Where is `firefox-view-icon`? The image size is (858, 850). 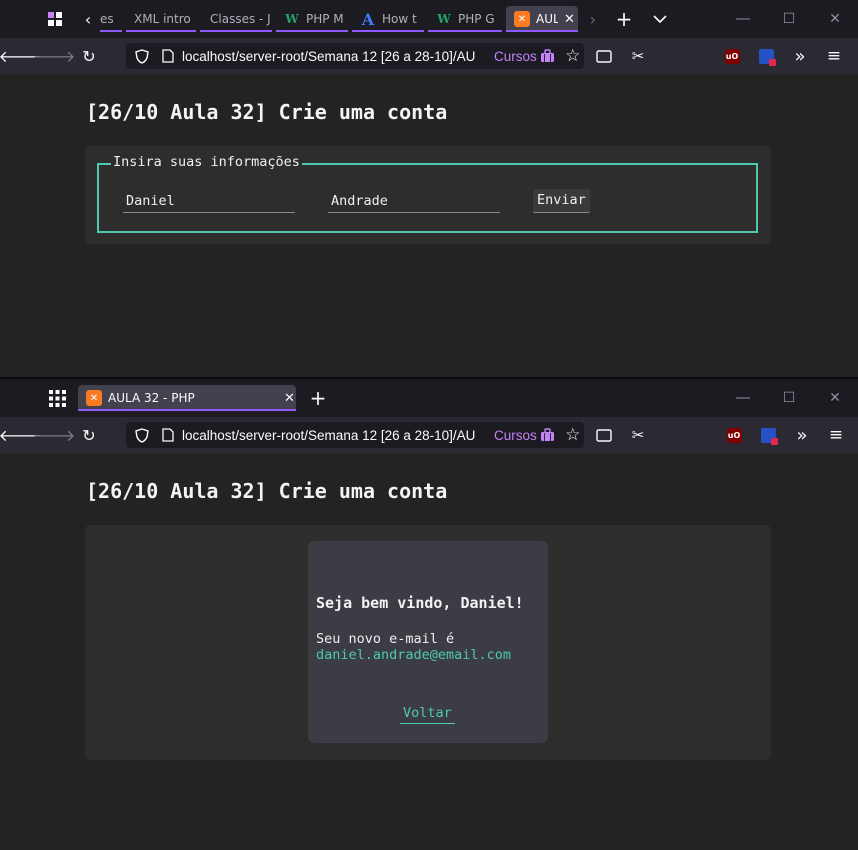
firefox-view-icon is located at coordinates (55, 19).